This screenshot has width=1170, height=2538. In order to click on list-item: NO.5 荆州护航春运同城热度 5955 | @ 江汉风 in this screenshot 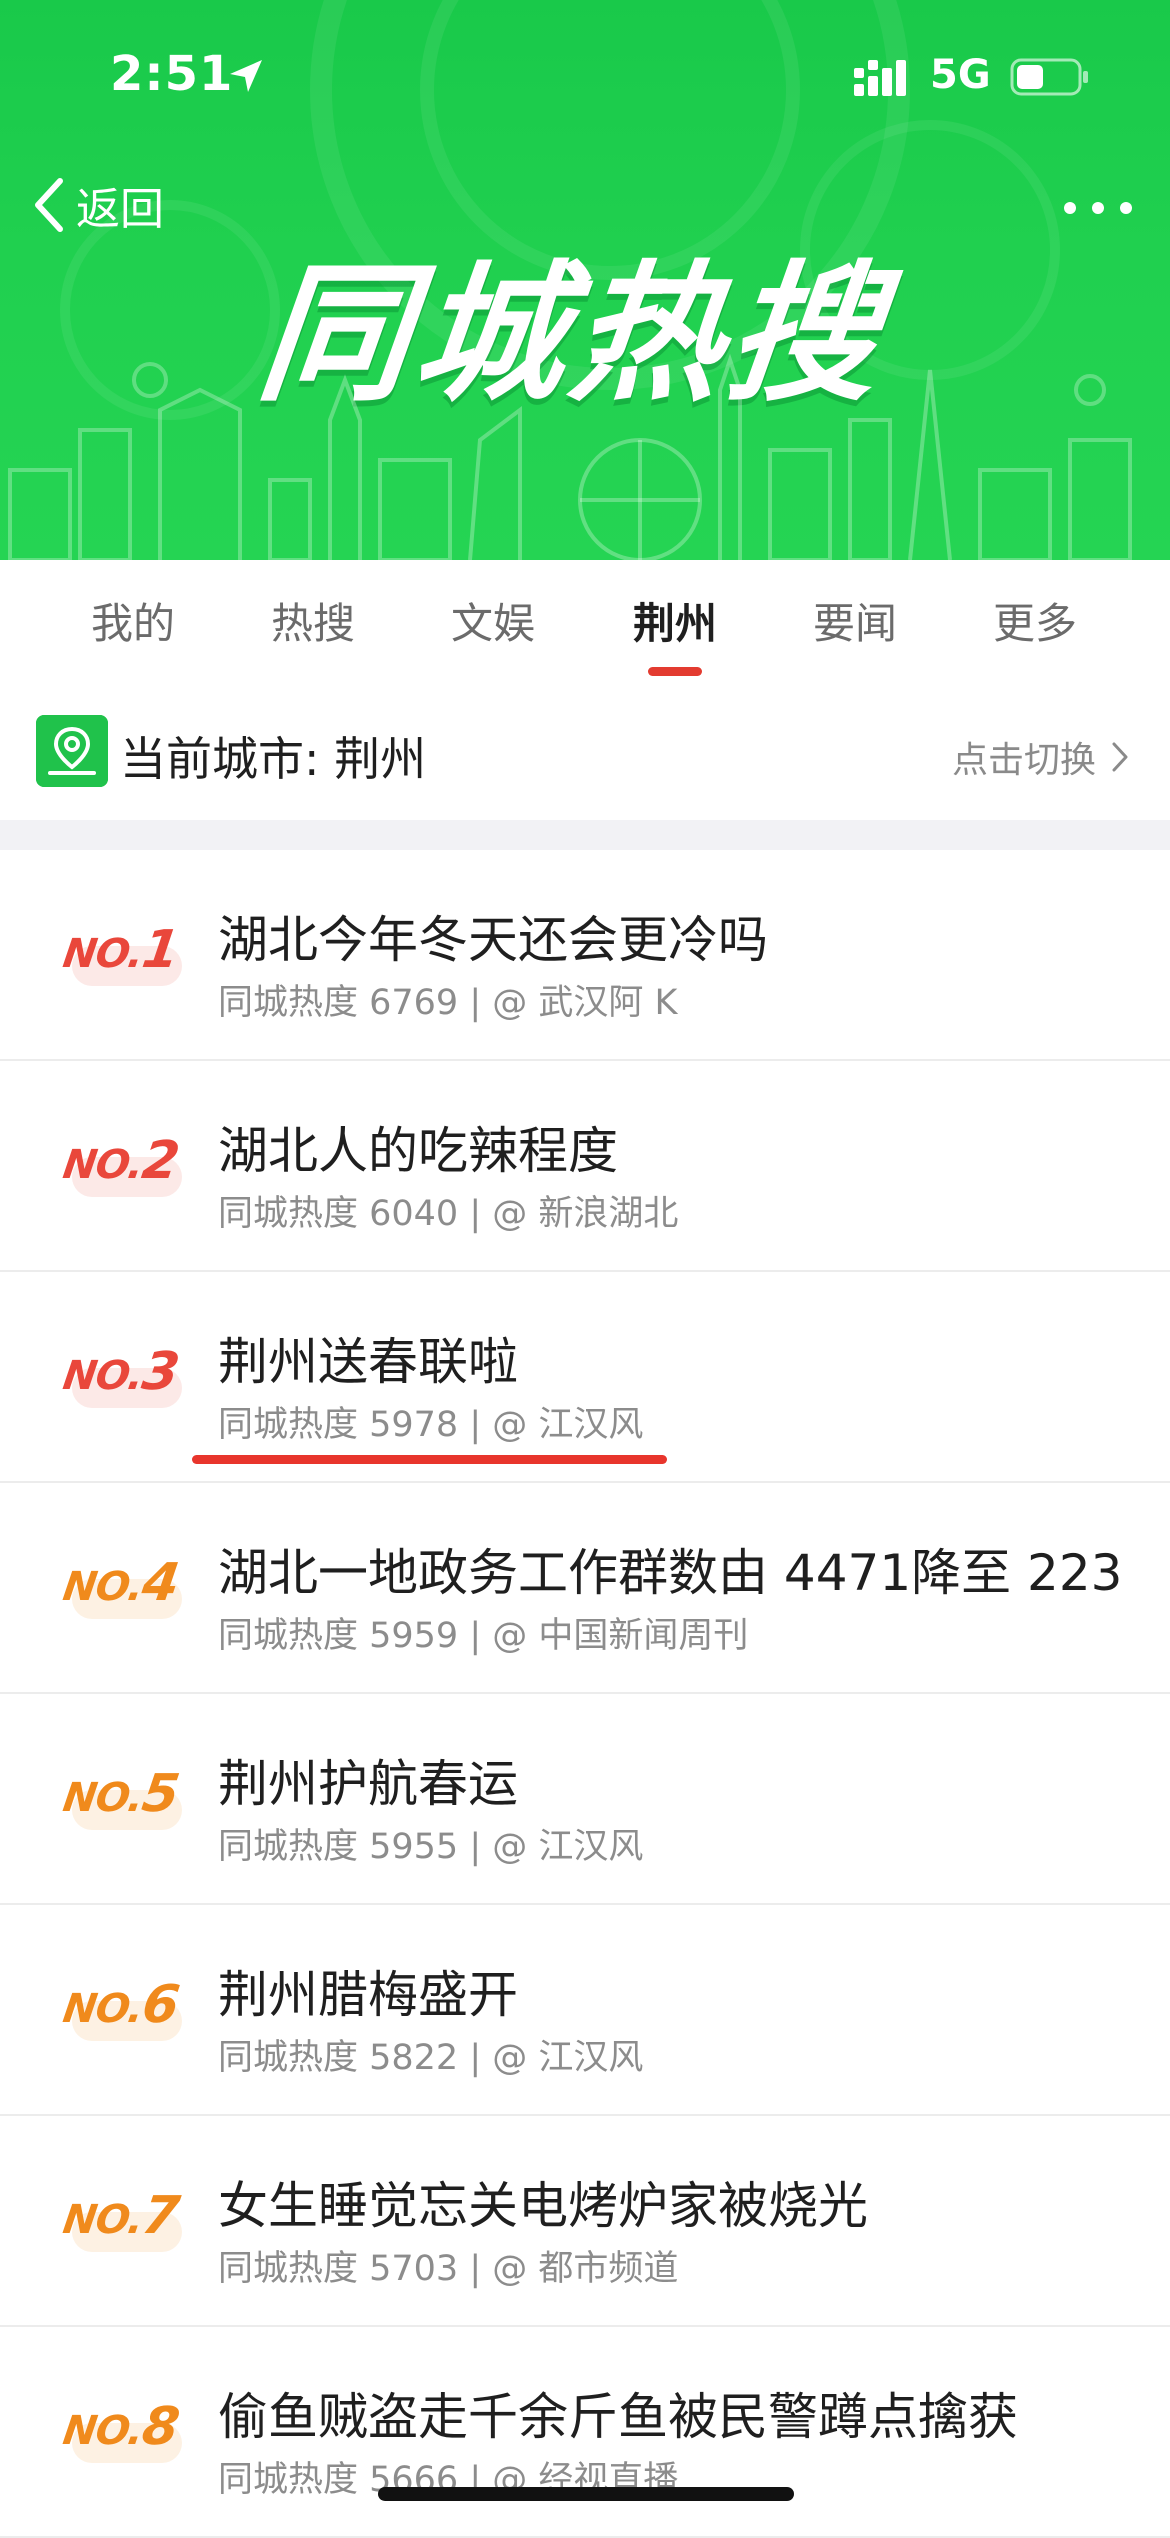, I will do `click(585, 1799)`.